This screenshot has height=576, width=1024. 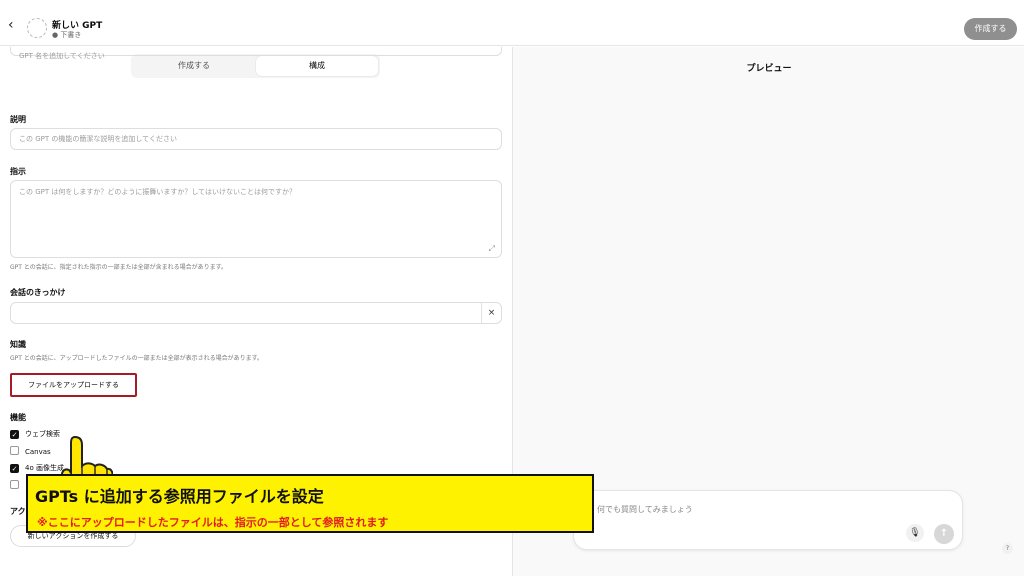 What do you see at coordinates (256, 313) in the screenshot?
I see `conversation-starter-input: ×` at bounding box center [256, 313].